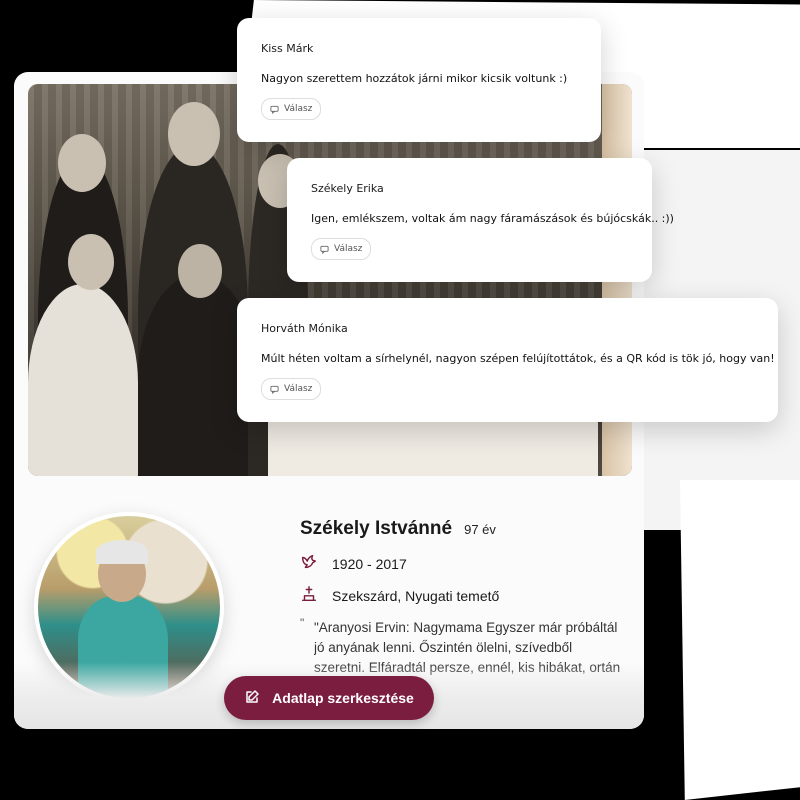 The height and width of the screenshot is (800, 800). What do you see at coordinates (309, 563) in the screenshot?
I see `dove-icon` at bounding box center [309, 563].